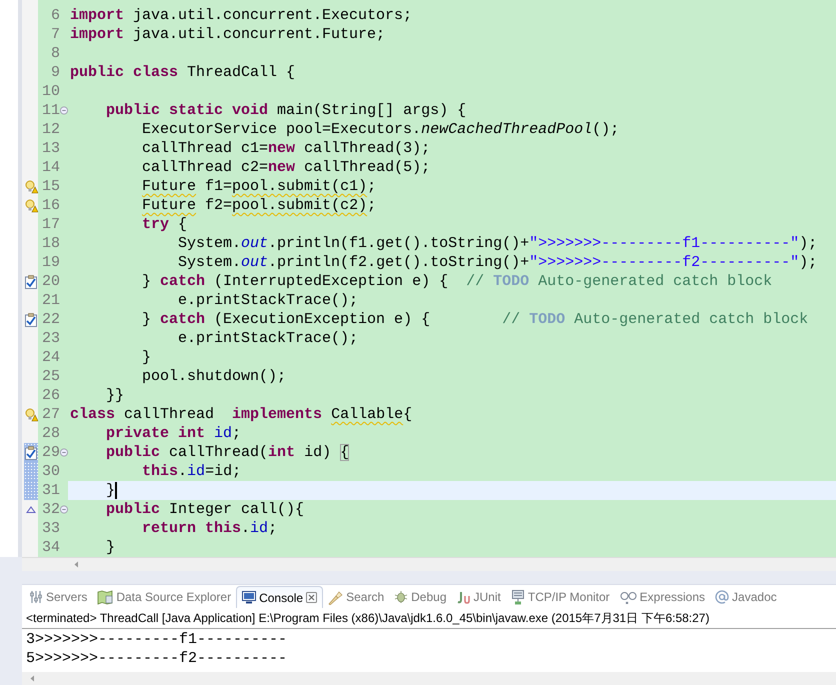  Describe the element at coordinates (249, 597) in the screenshot. I see `monitor-icon` at that location.